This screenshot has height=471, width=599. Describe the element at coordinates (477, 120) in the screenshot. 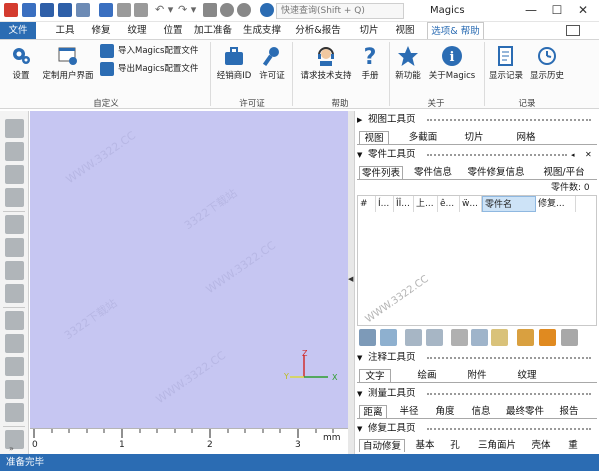

I see `view-toolbar-header: ▶ 视图工具页` at that location.